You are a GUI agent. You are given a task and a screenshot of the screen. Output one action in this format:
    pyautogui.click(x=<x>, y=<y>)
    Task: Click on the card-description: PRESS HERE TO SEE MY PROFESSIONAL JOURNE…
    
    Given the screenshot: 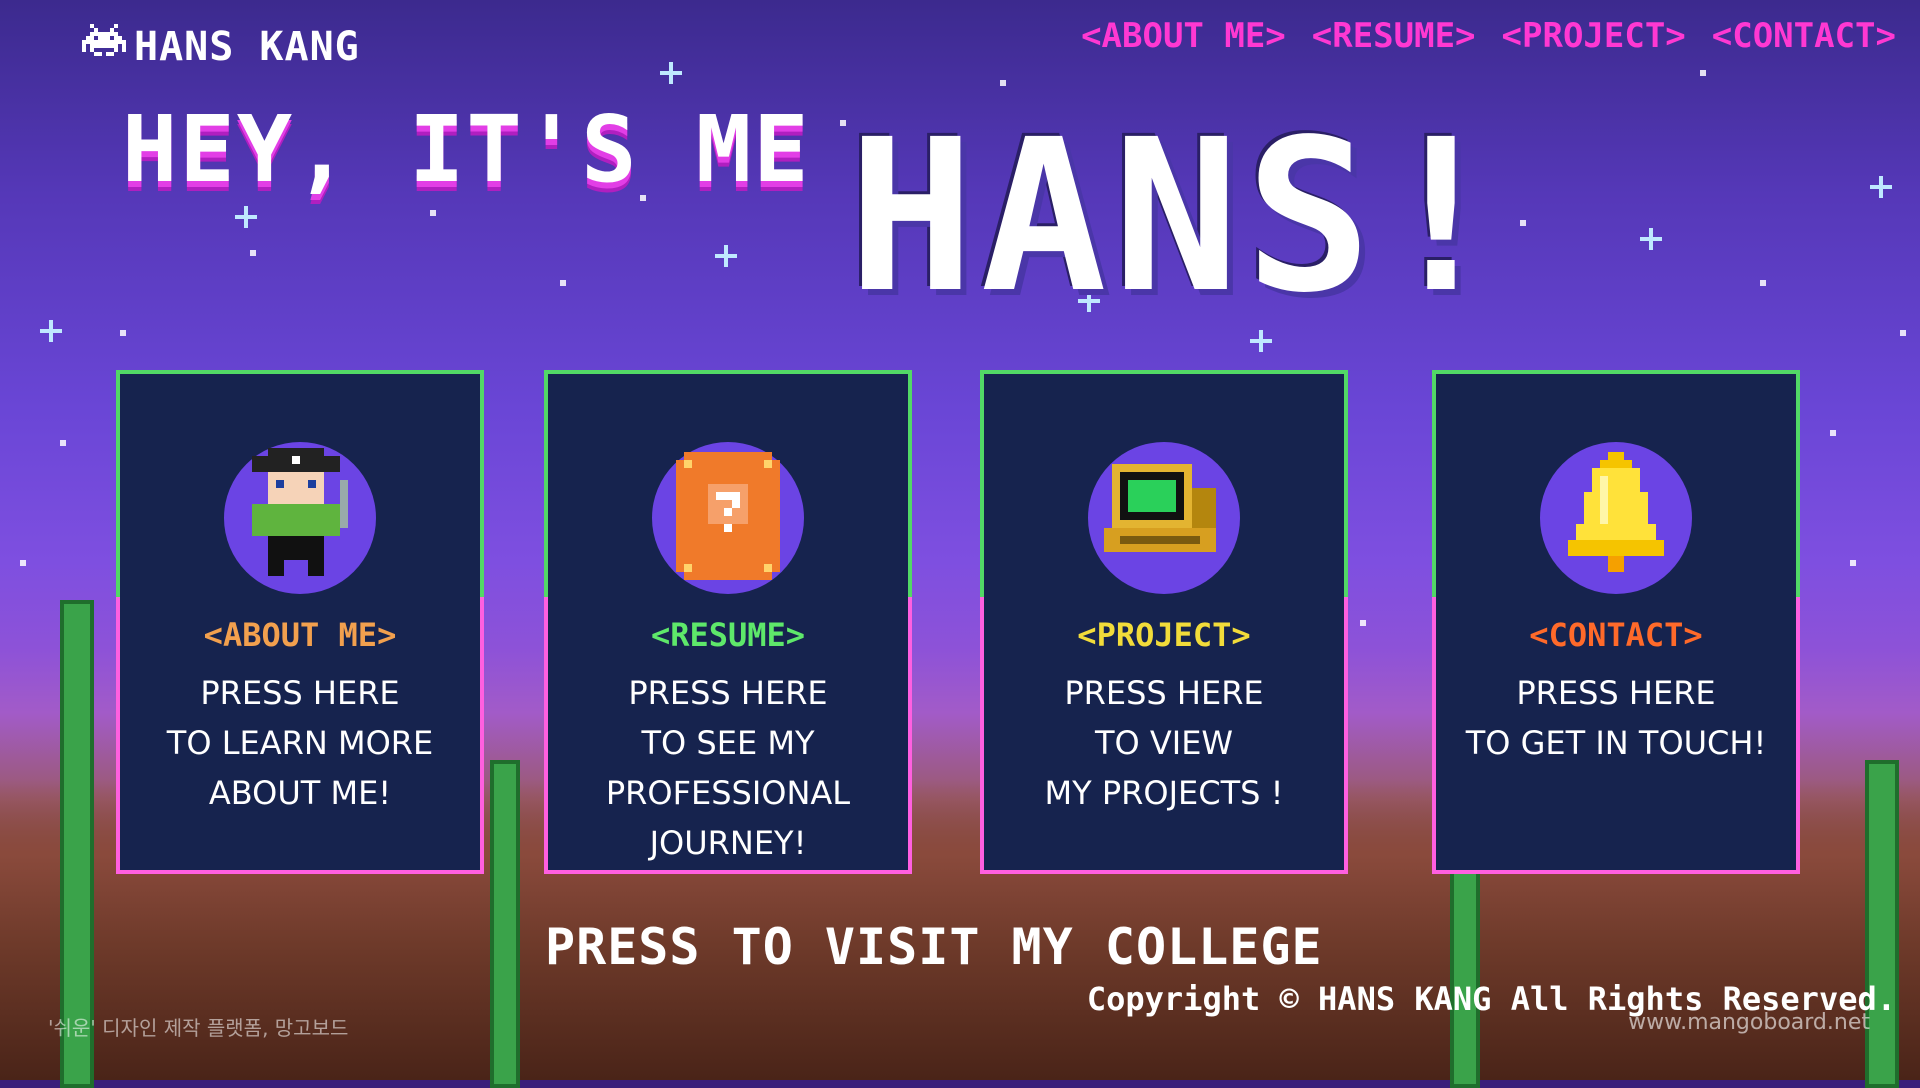 What is the action you would take?
    pyautogui.click(x=728, y=768)
    